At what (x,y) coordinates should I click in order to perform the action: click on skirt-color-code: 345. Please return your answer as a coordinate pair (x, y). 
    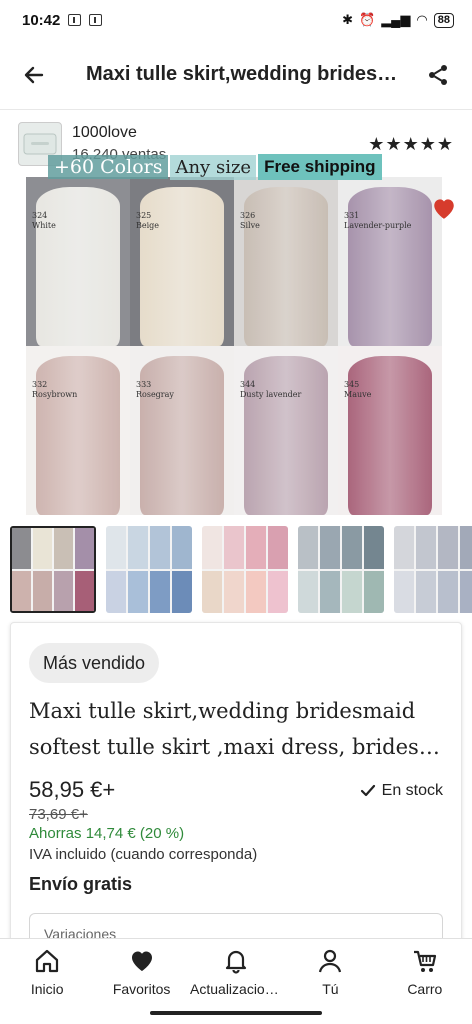
    Looking at the image, I should click on (352, 384).